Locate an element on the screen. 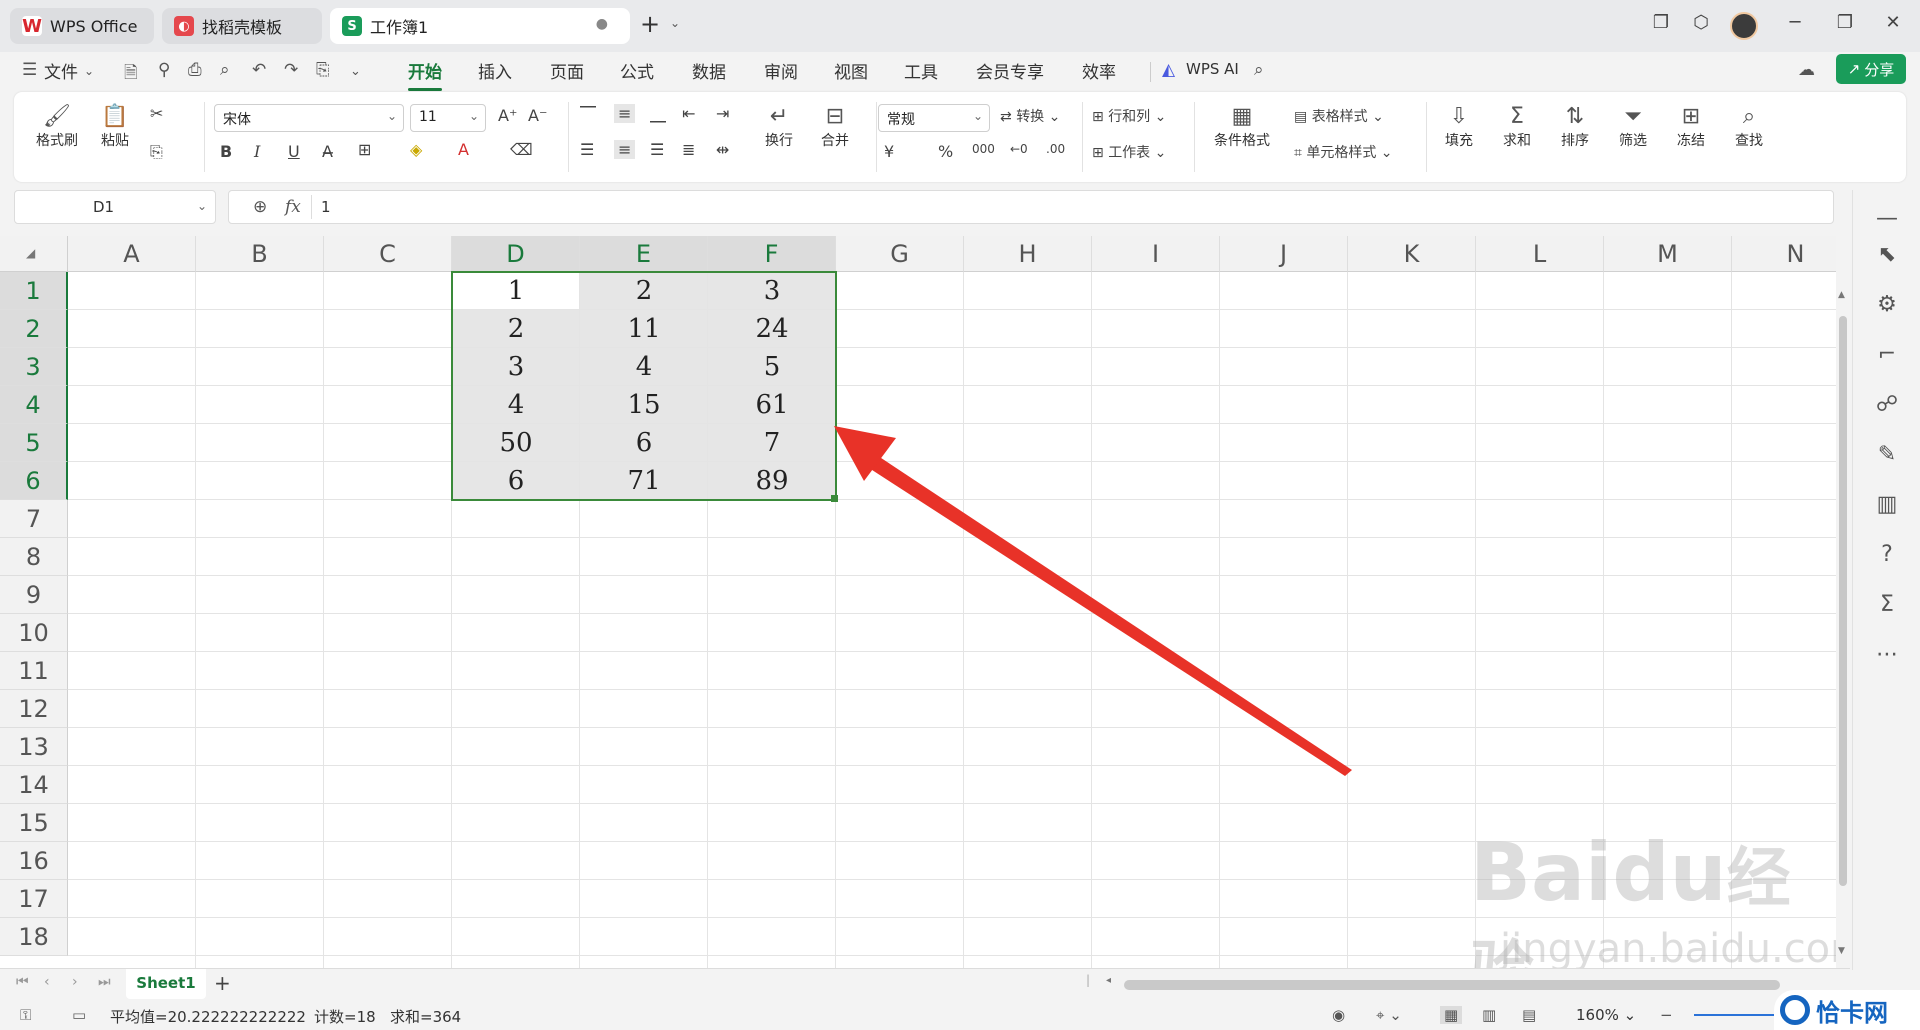  page-layout-icon: ▥ is located at coordinates (1489, 1015).